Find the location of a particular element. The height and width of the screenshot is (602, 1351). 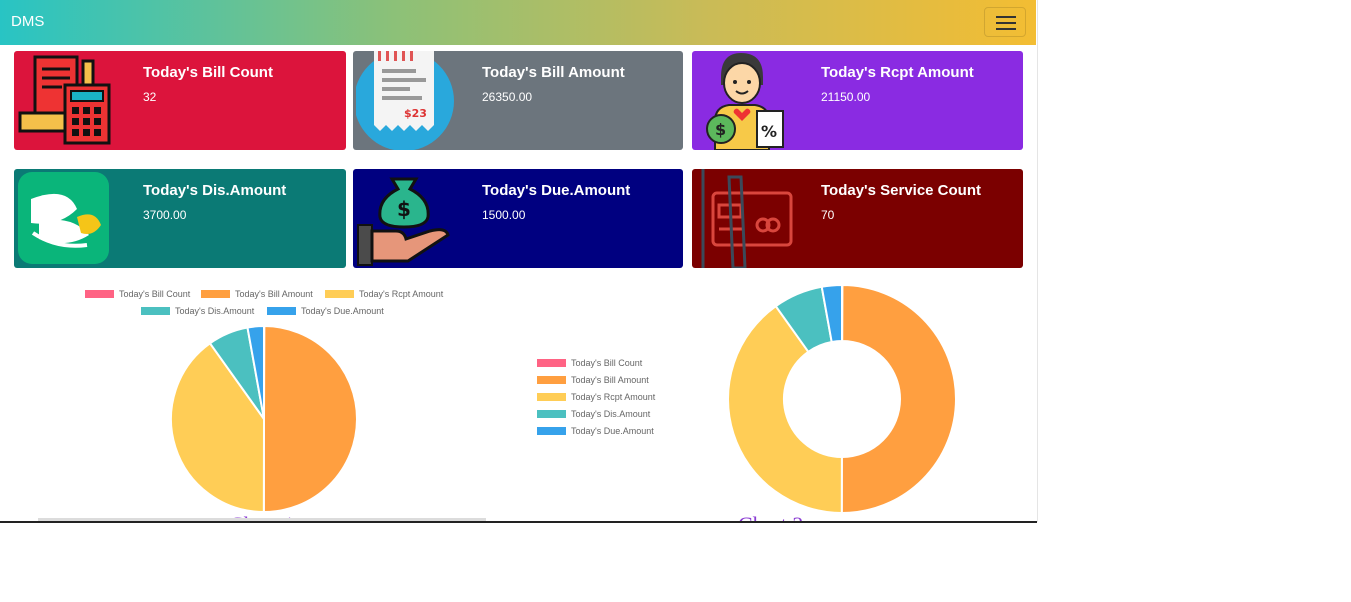

card-bill-amount: $23 Today's Bill Amount 26350.00 is located at coordinates (518, 100).